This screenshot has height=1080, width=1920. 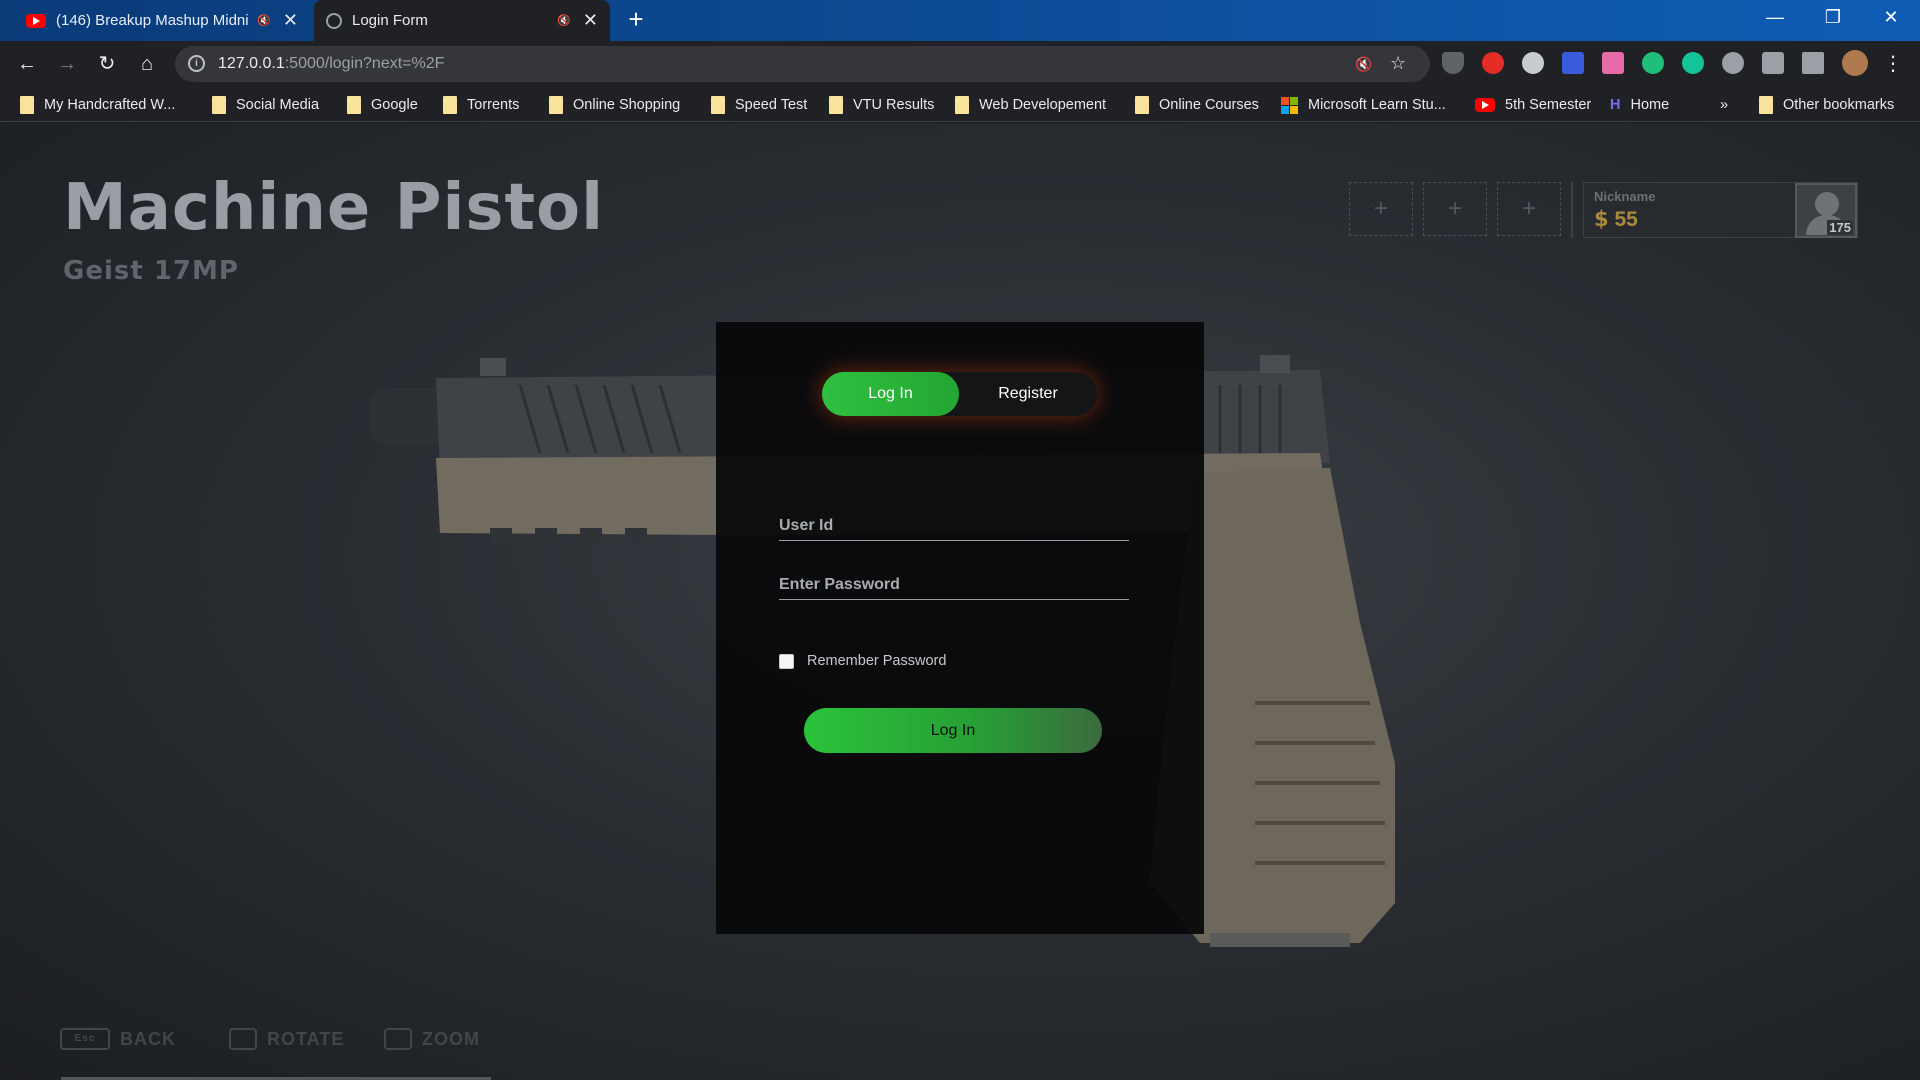 I want to click on reading-list-icon, so click(x=1813, y=63).